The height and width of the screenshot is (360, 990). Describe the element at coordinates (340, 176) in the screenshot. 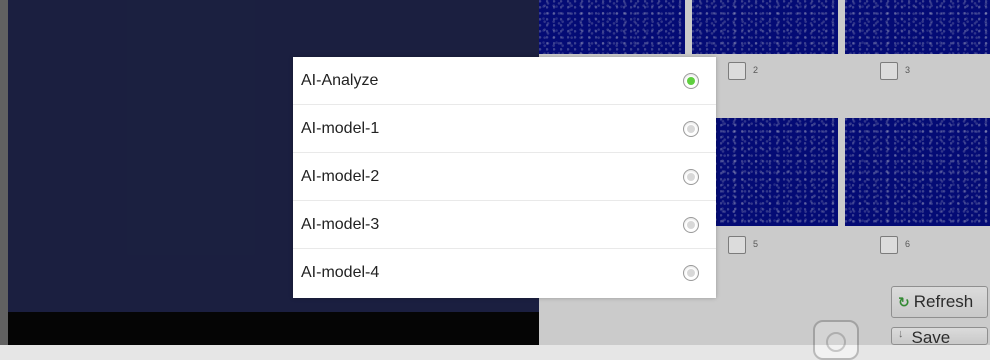

I see `option-label: AI-model-2` at that location.